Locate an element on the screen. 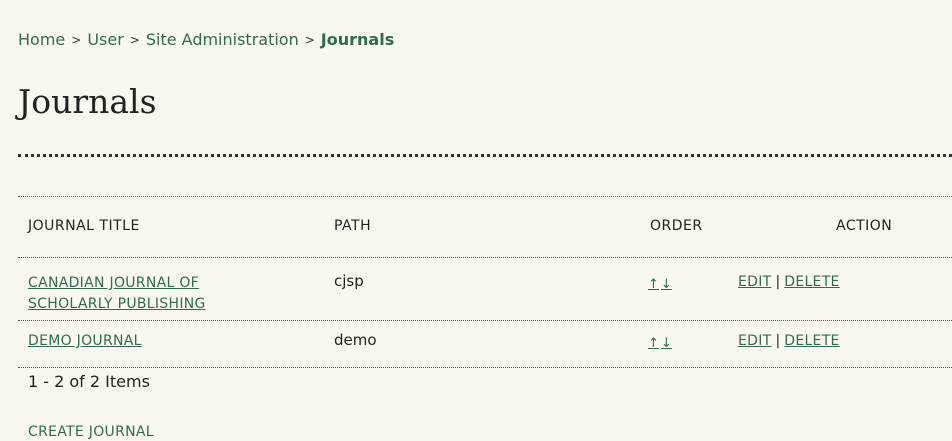 Image resolution: width=952 pixels, height=441 pixels. header-order: ORDER is located at coordinates (676, 226).